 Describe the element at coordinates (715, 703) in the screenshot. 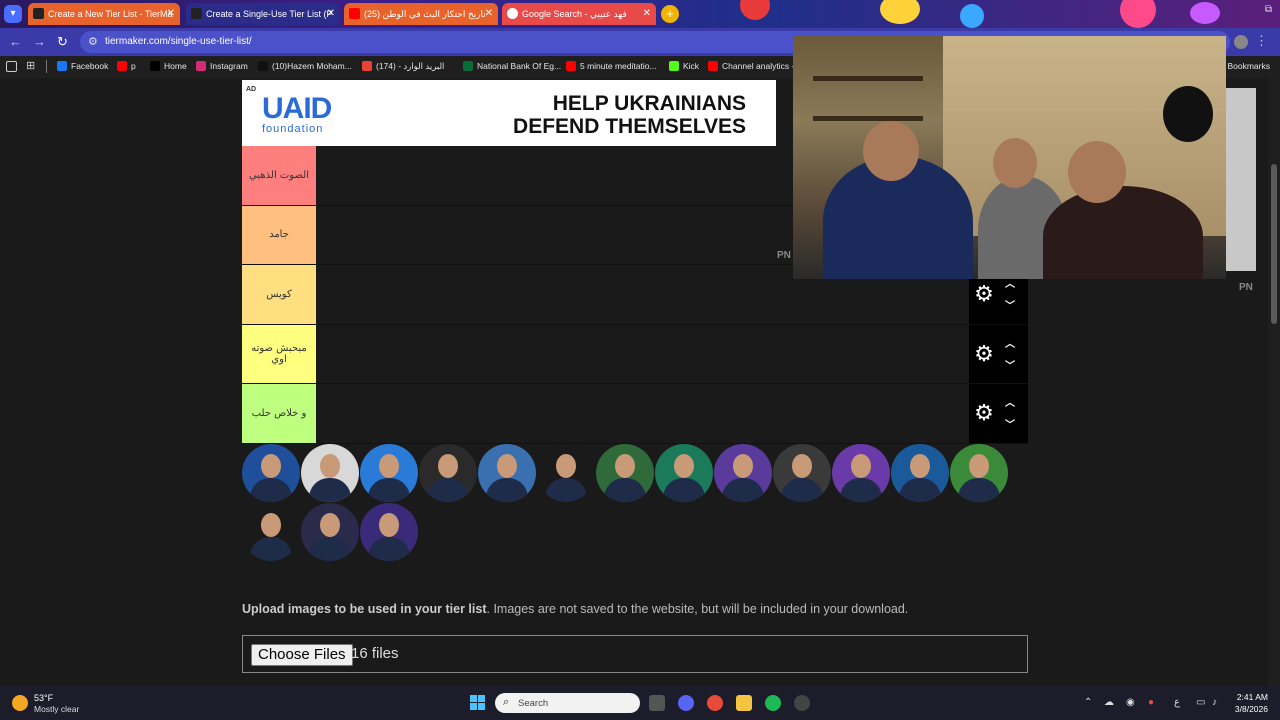

I see `chrome-icon` at that location.